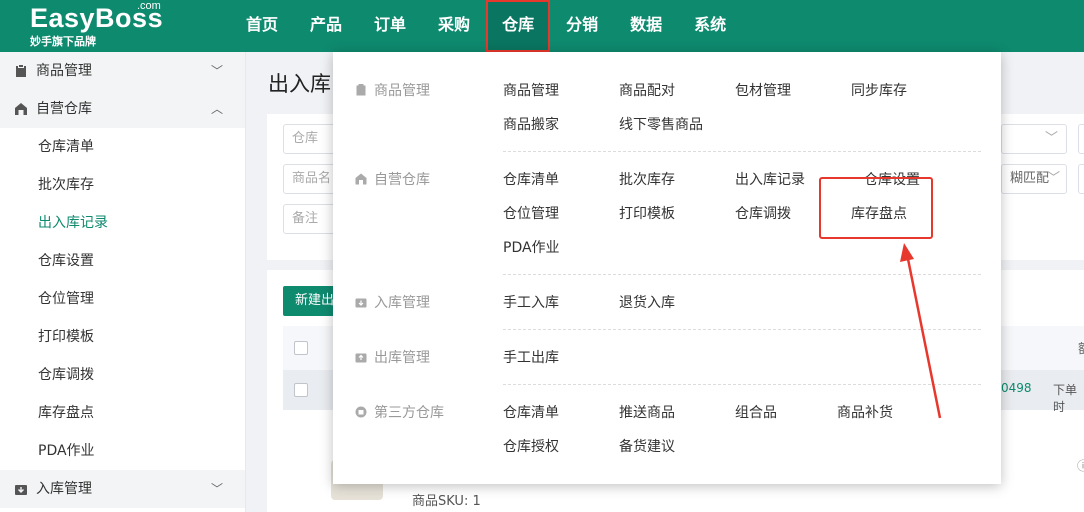  Describe the element at coordinates (531, 302) in the screenshot. I see `dd-link-manual-inbound: 手工入库` at that location.